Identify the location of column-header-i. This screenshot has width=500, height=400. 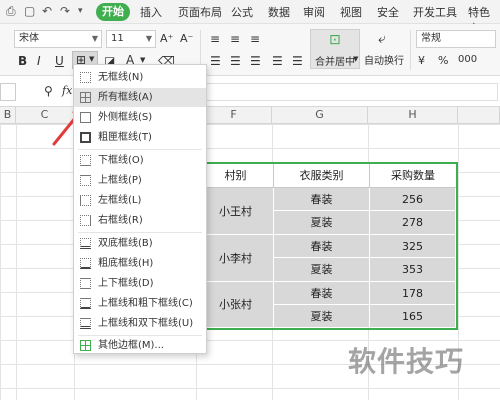
(479, 115).